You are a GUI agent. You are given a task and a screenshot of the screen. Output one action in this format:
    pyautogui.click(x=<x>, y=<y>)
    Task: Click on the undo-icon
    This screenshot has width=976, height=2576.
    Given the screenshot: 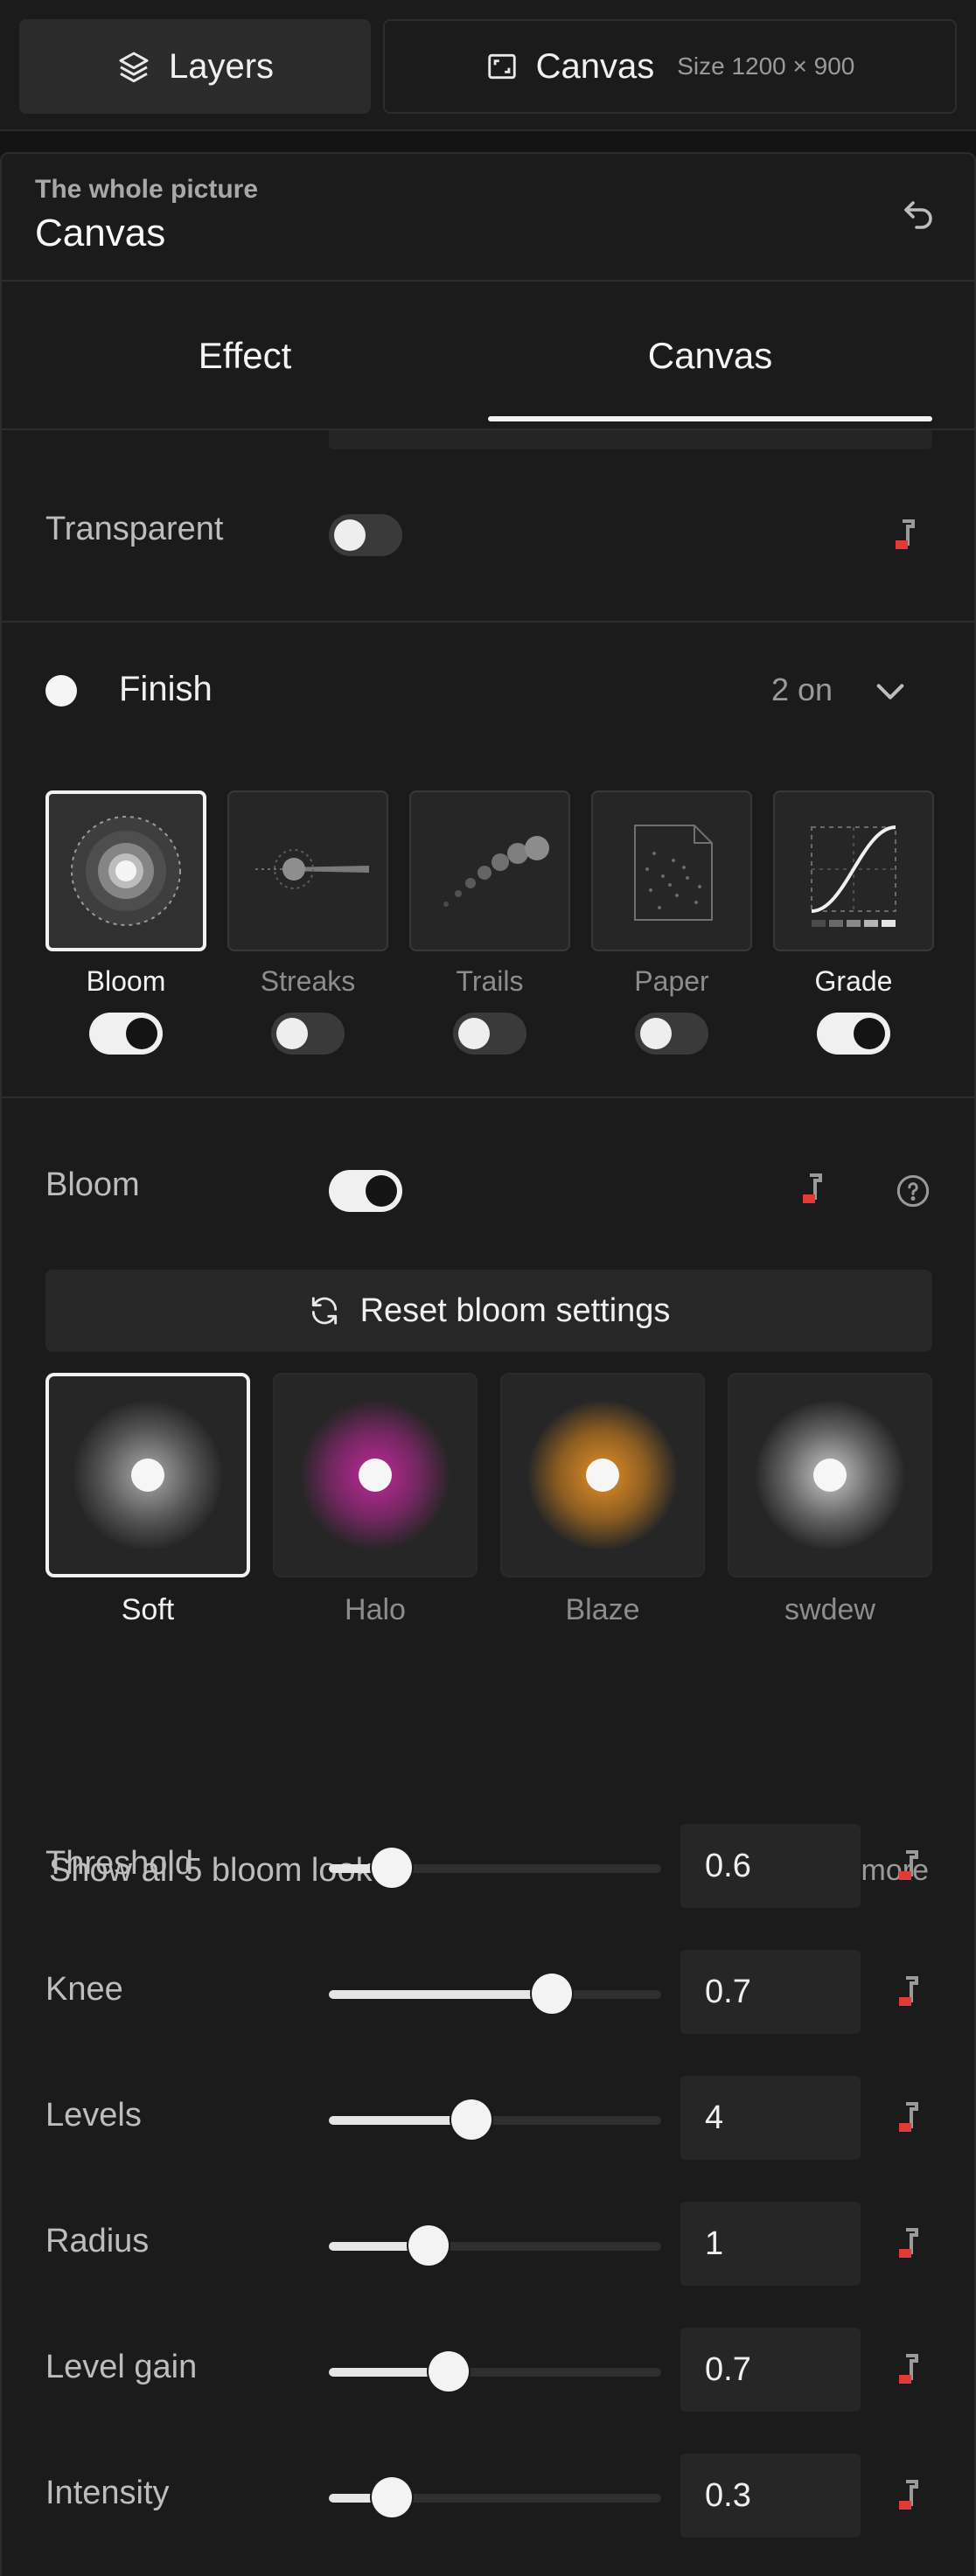 What is the action you would take?
    pyautogui.click(x=918, y=213)
    